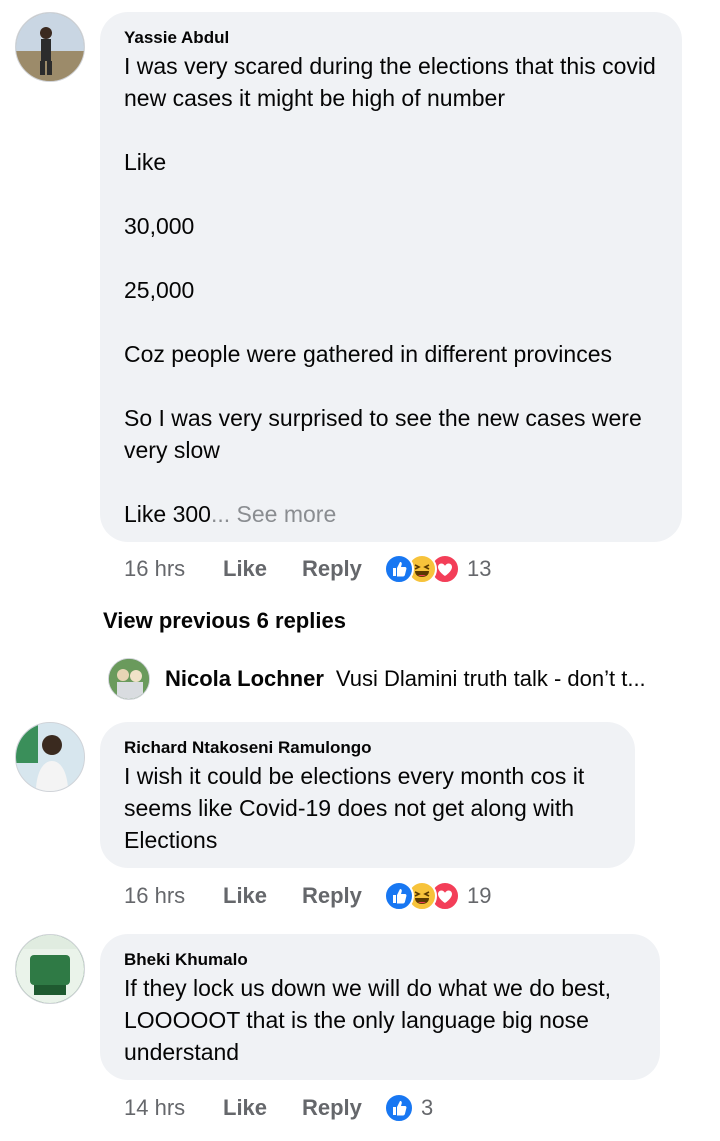 The height and width of the screenshot is (1141, 720). What do you see at coordinates (437, 569) in the screenshot?
I see `reaction-summary: 13` at bounding box center [437, 569].